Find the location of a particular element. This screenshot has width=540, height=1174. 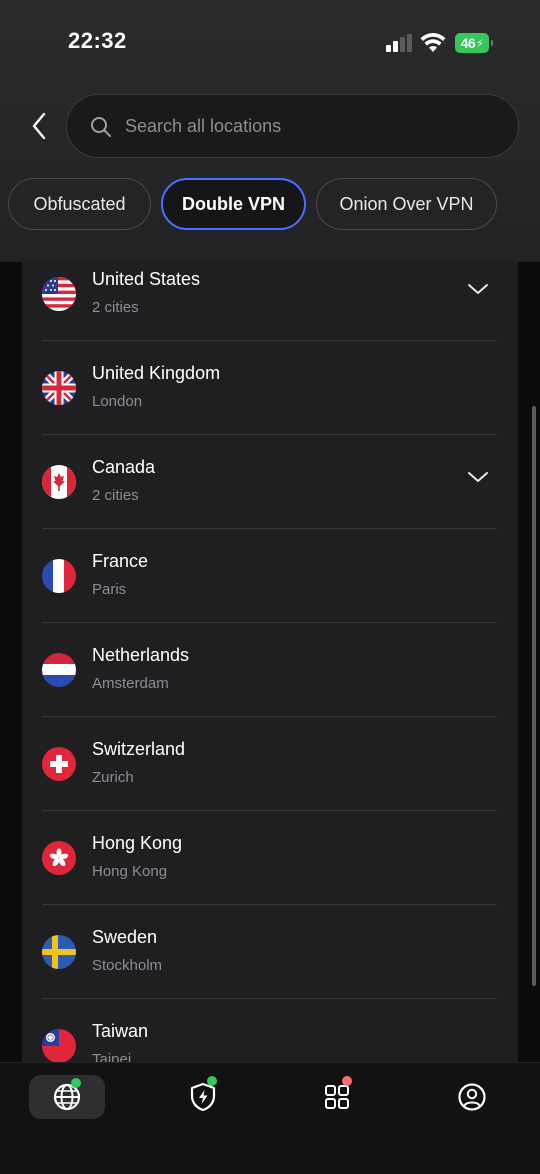

chevron-left-icon is located at coordinates (39, 126).